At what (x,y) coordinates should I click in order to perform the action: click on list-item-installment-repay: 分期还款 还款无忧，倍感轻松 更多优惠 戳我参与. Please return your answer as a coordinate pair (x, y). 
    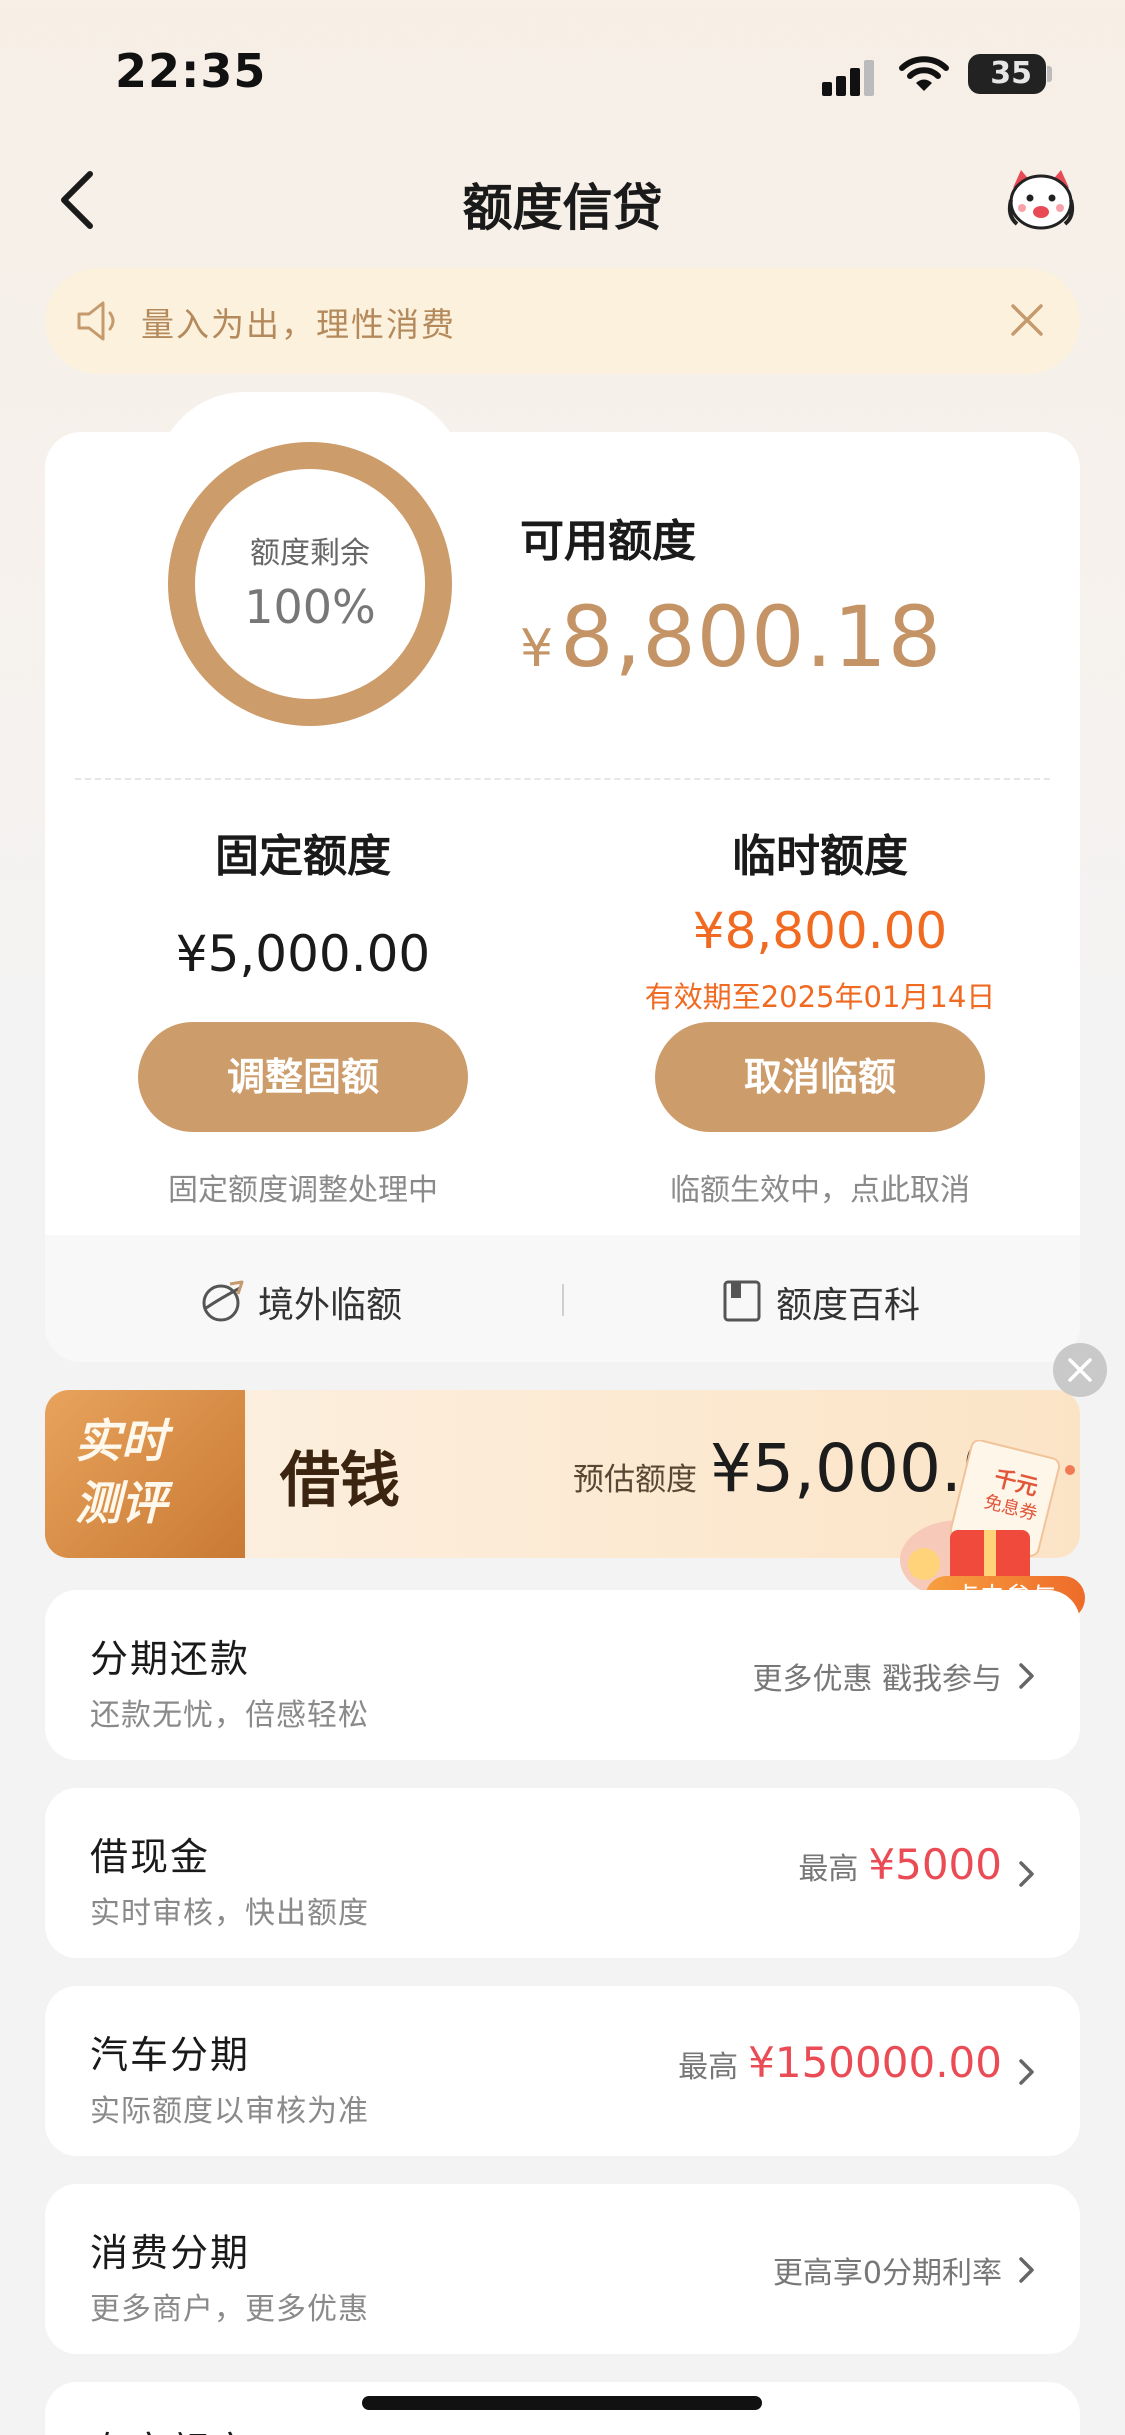
    Looking at the image, I should click on (562, 1675).